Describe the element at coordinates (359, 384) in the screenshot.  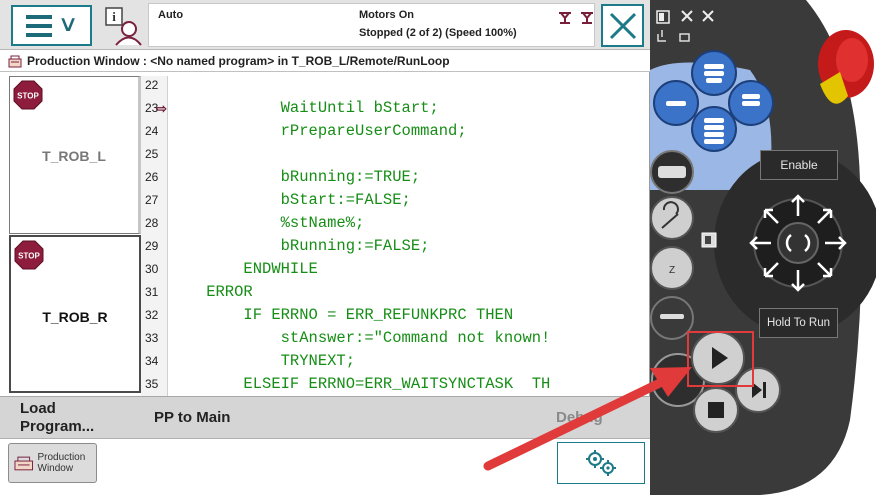
I see `code-line: ELSEIF ERRNO=ERR_WAITSYNCTASK TH` at that location.